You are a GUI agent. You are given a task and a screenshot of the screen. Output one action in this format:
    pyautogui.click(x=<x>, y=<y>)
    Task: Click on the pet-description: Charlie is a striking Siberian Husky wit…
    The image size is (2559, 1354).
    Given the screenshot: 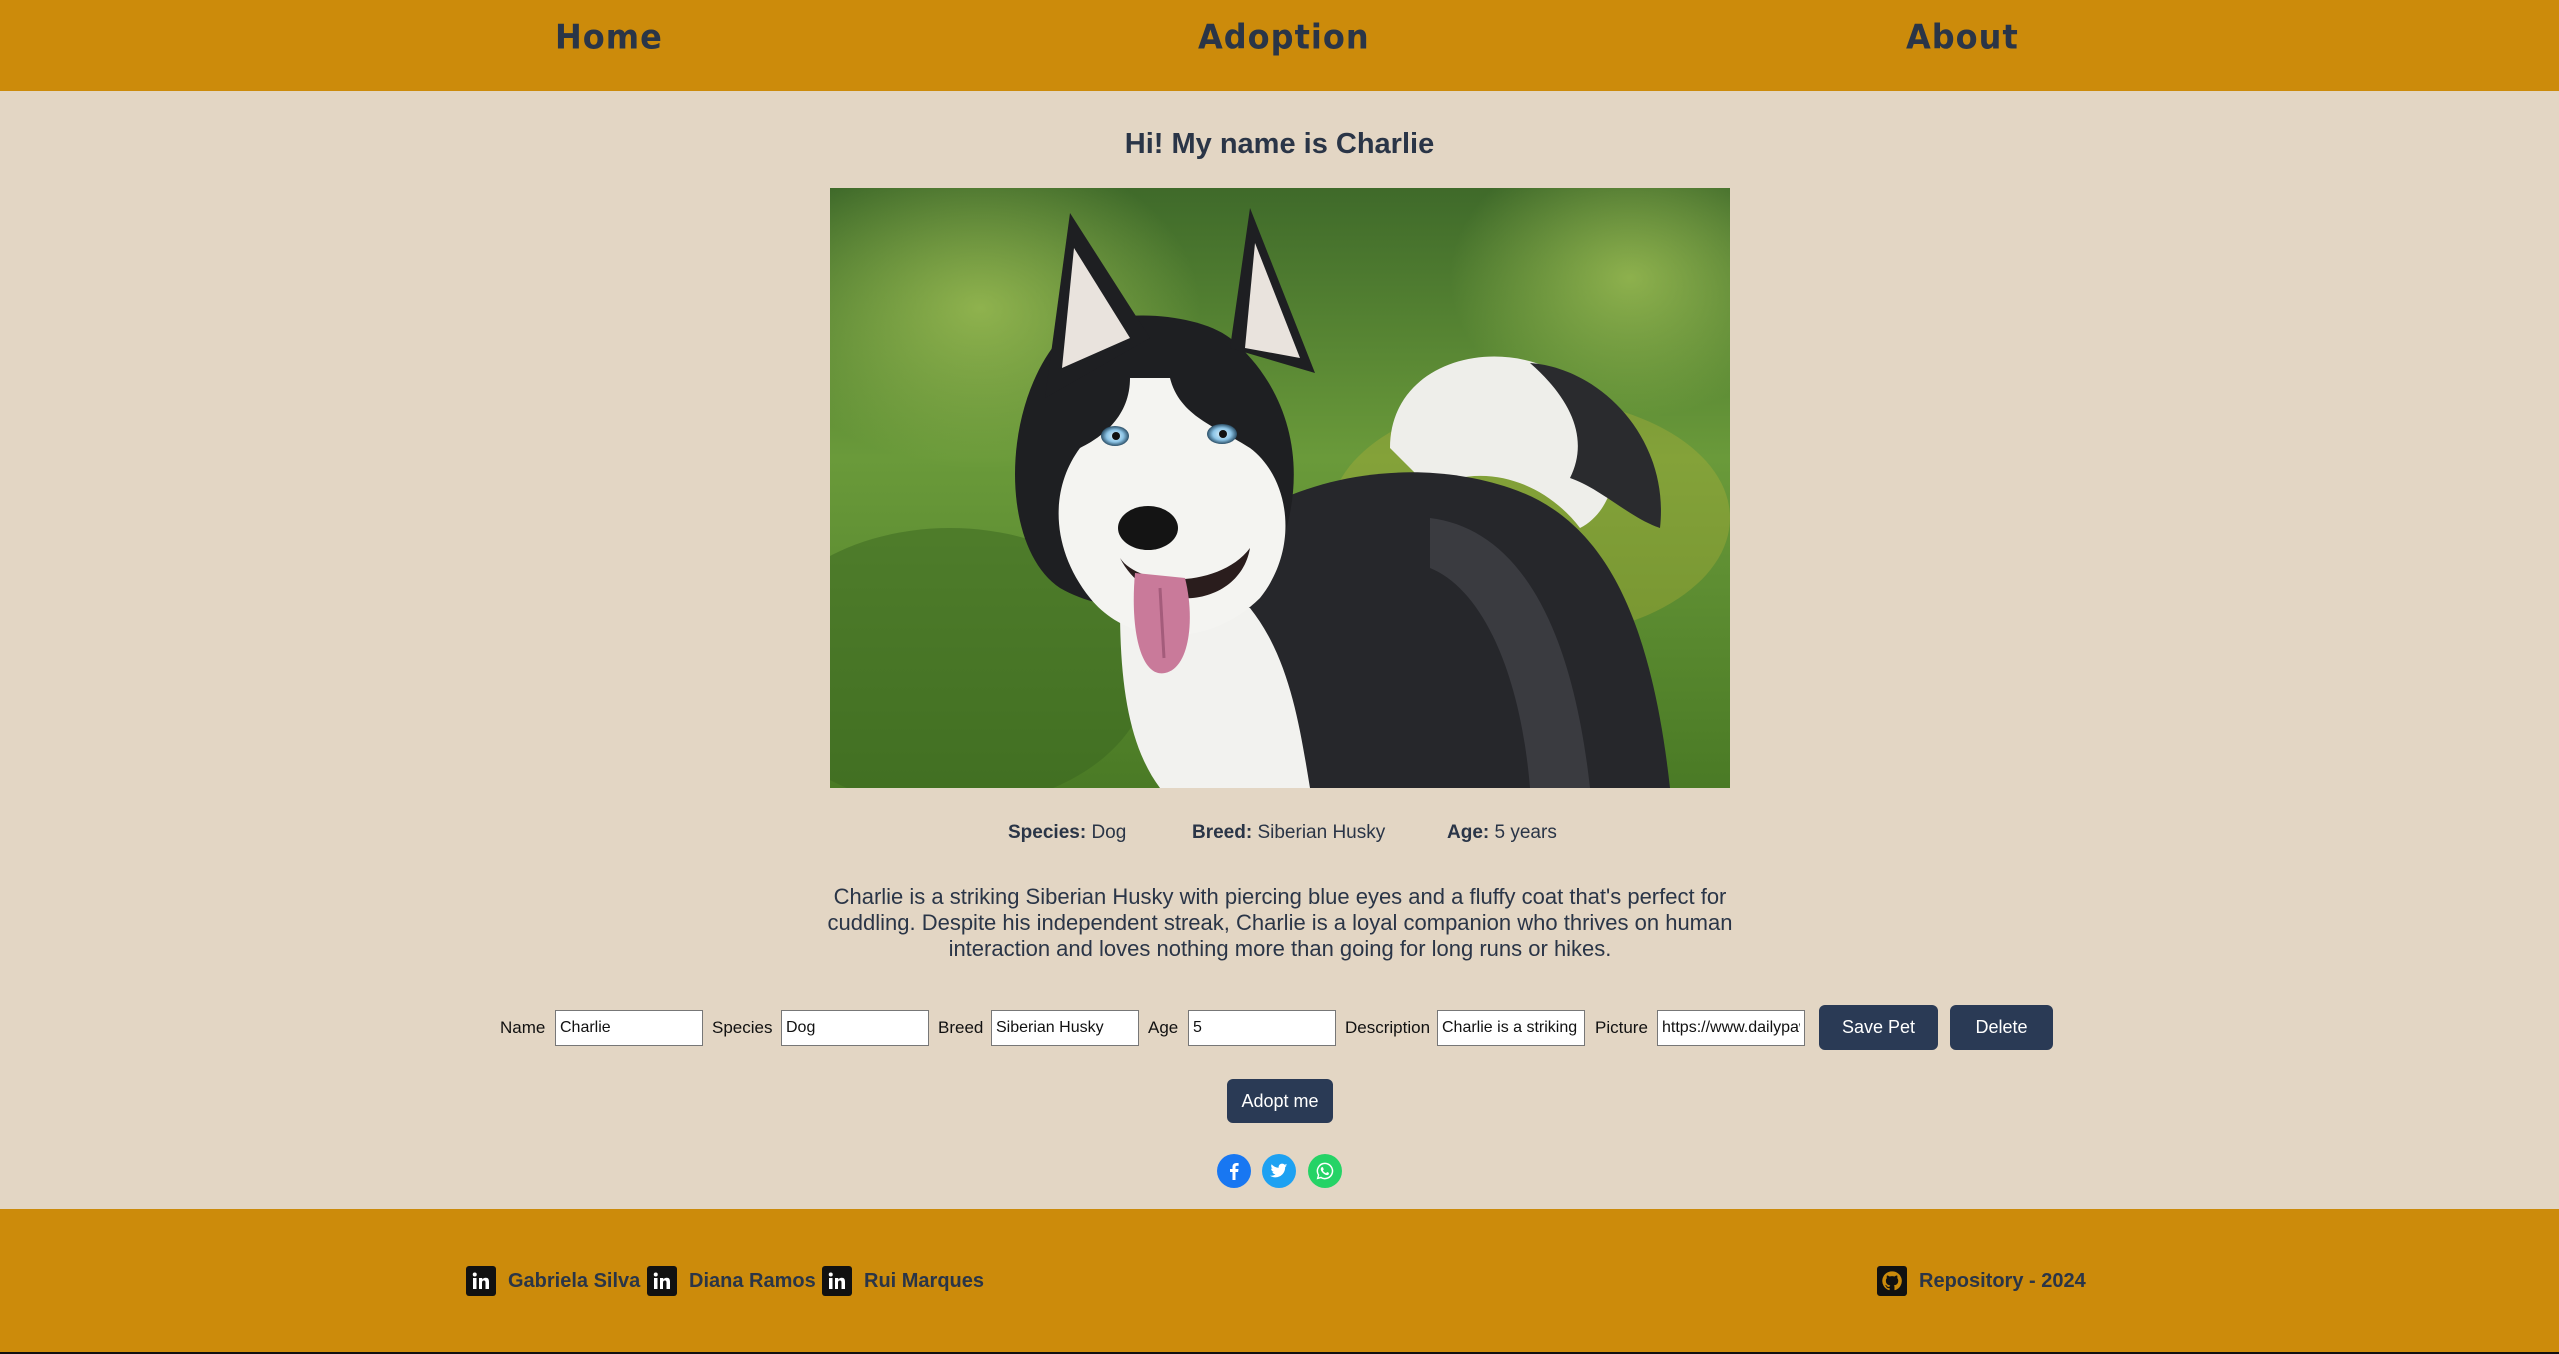 What is the action you would take?
    pyautogui.click(x=1280, y=922)
    